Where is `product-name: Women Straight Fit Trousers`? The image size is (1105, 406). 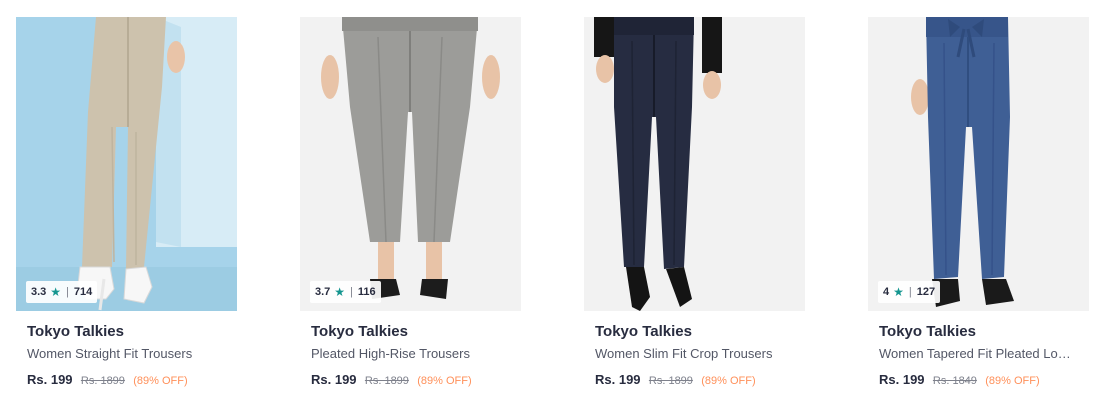 product-name: Women Straight Fit Trousers is located at coordinates (110, 353).